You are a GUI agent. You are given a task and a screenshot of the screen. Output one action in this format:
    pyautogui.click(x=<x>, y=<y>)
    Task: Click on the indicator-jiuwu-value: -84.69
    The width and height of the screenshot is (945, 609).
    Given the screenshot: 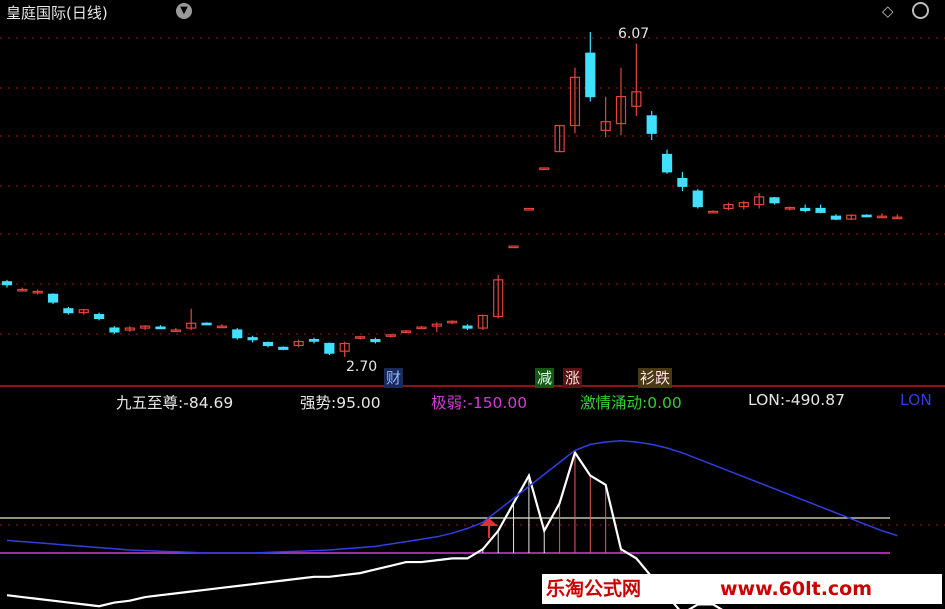 What is the action you would take?
    pyautogui.click(x=208, y=403)
    